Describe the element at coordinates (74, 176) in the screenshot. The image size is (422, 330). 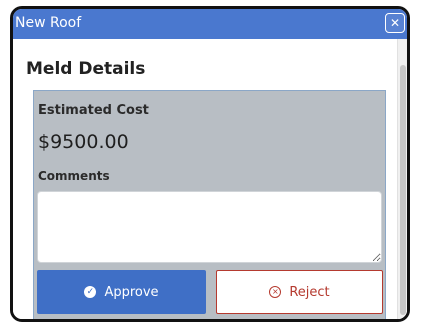
I see `comments-label: Comments` at that location.